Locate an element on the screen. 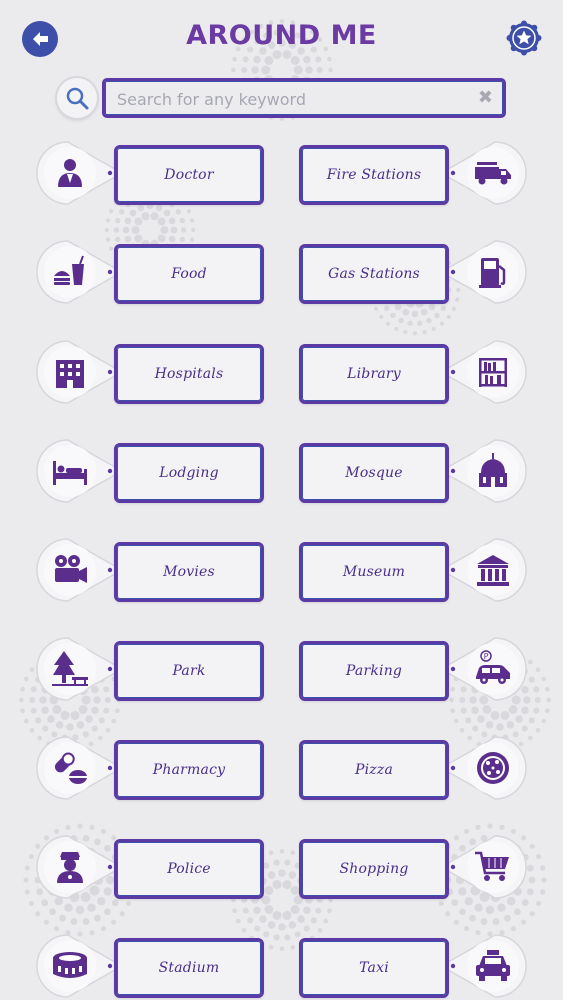 The height and width of the screenshot is (1000, 563). category-label: Mosque is located at coordinates (374, 473).